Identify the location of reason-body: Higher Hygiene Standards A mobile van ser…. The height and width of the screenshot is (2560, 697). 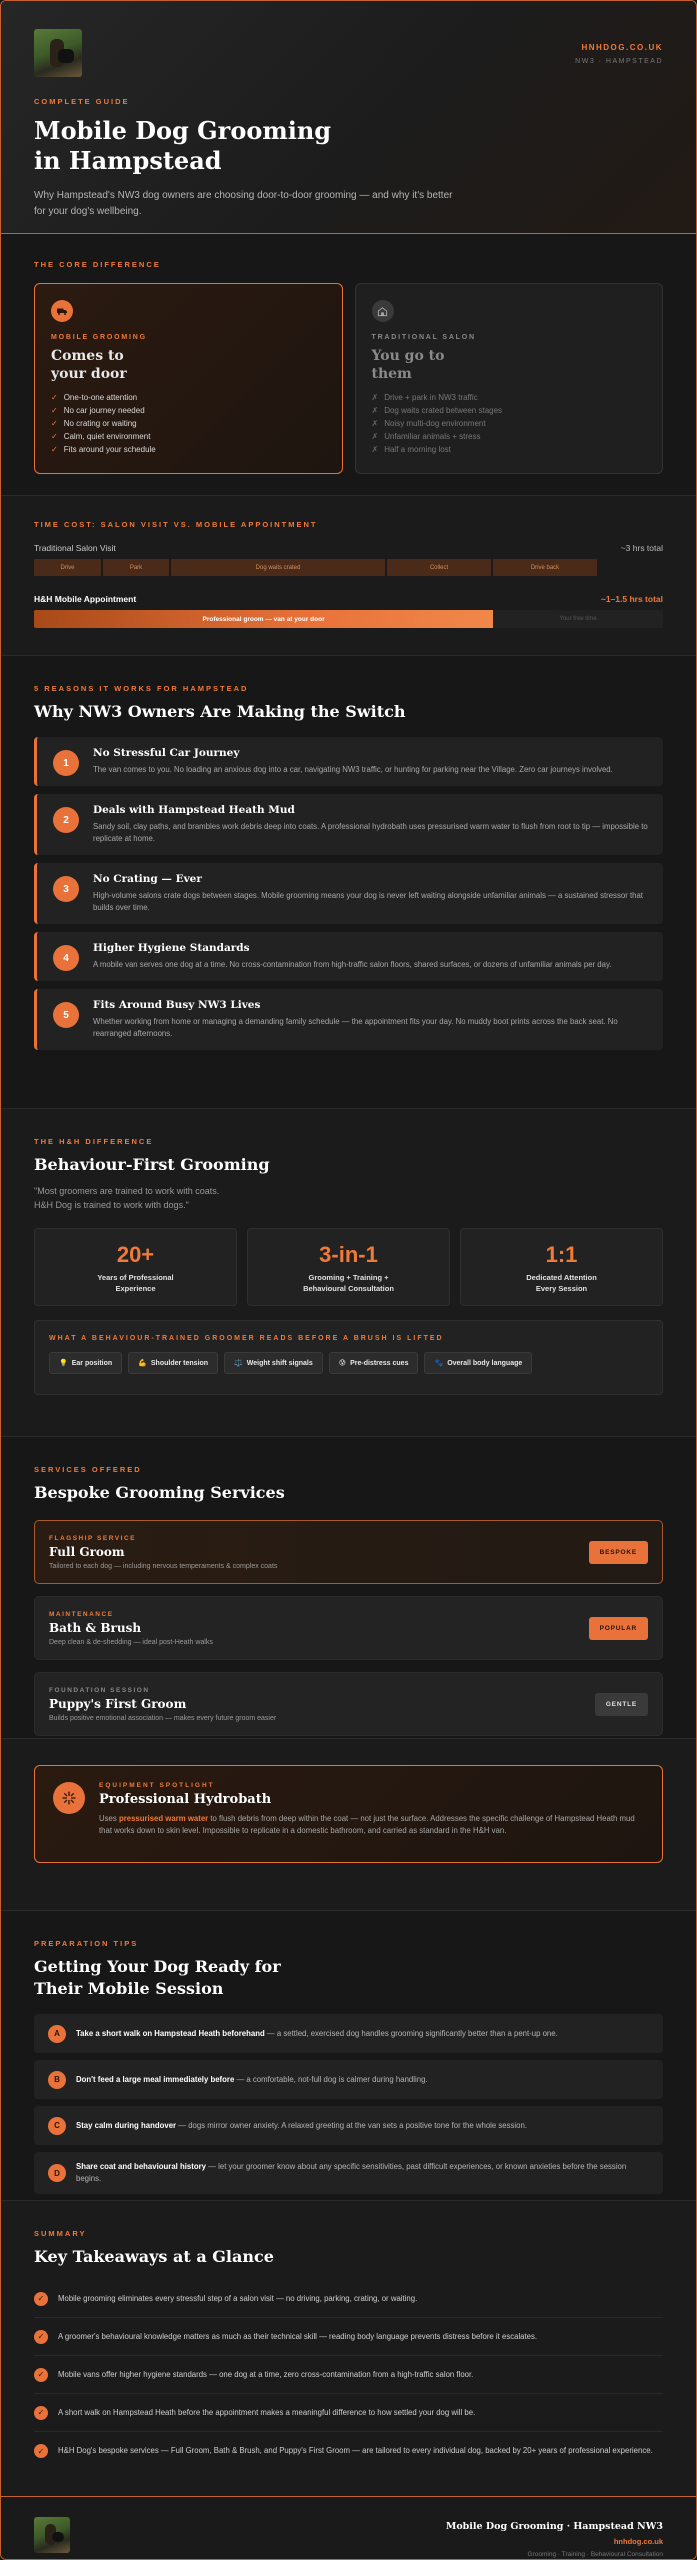
(352, 956).